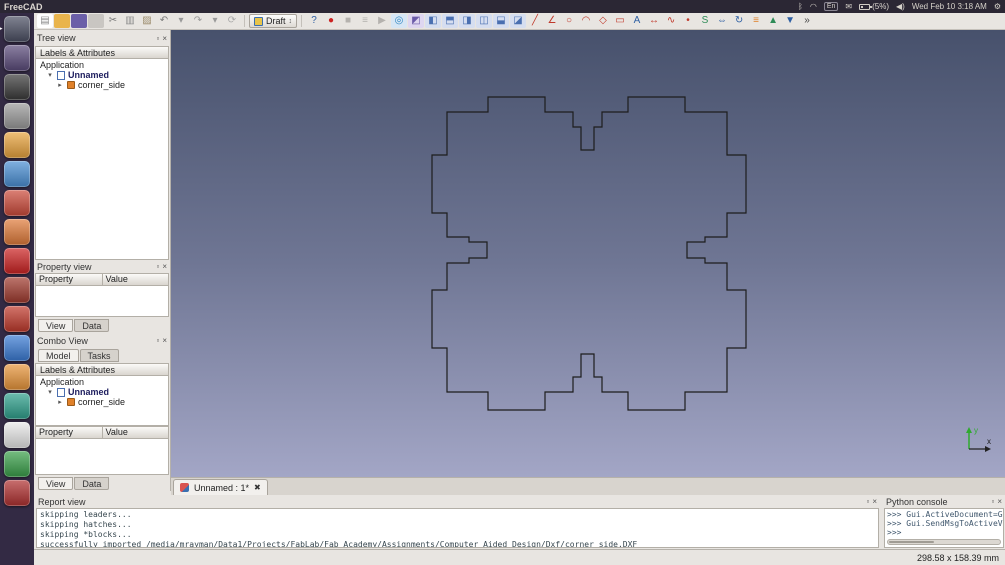 The width and height of the screenshot is (1005, 565). Describe the element at coordinates (722, 21) in the screenshot. I see `draft-move-button: ⇔` at that location.